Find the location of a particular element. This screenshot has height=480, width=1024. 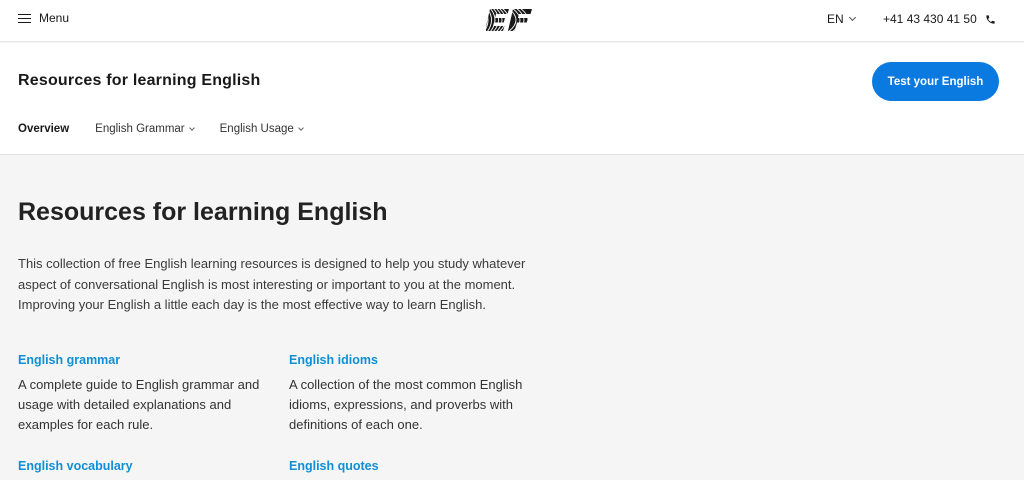

tab-label: English Grammar is located at coordinates (140, 129).